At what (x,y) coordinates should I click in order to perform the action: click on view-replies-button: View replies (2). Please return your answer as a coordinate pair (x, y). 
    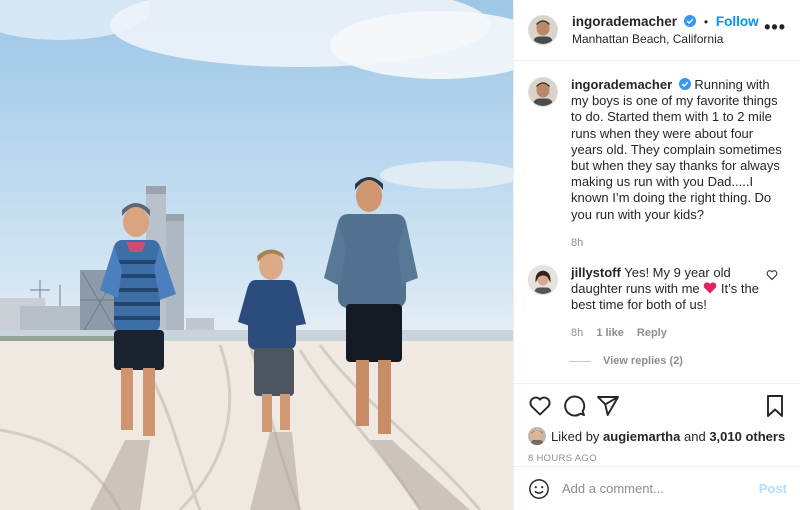
    Looking at the image, I should click on (677, 361).